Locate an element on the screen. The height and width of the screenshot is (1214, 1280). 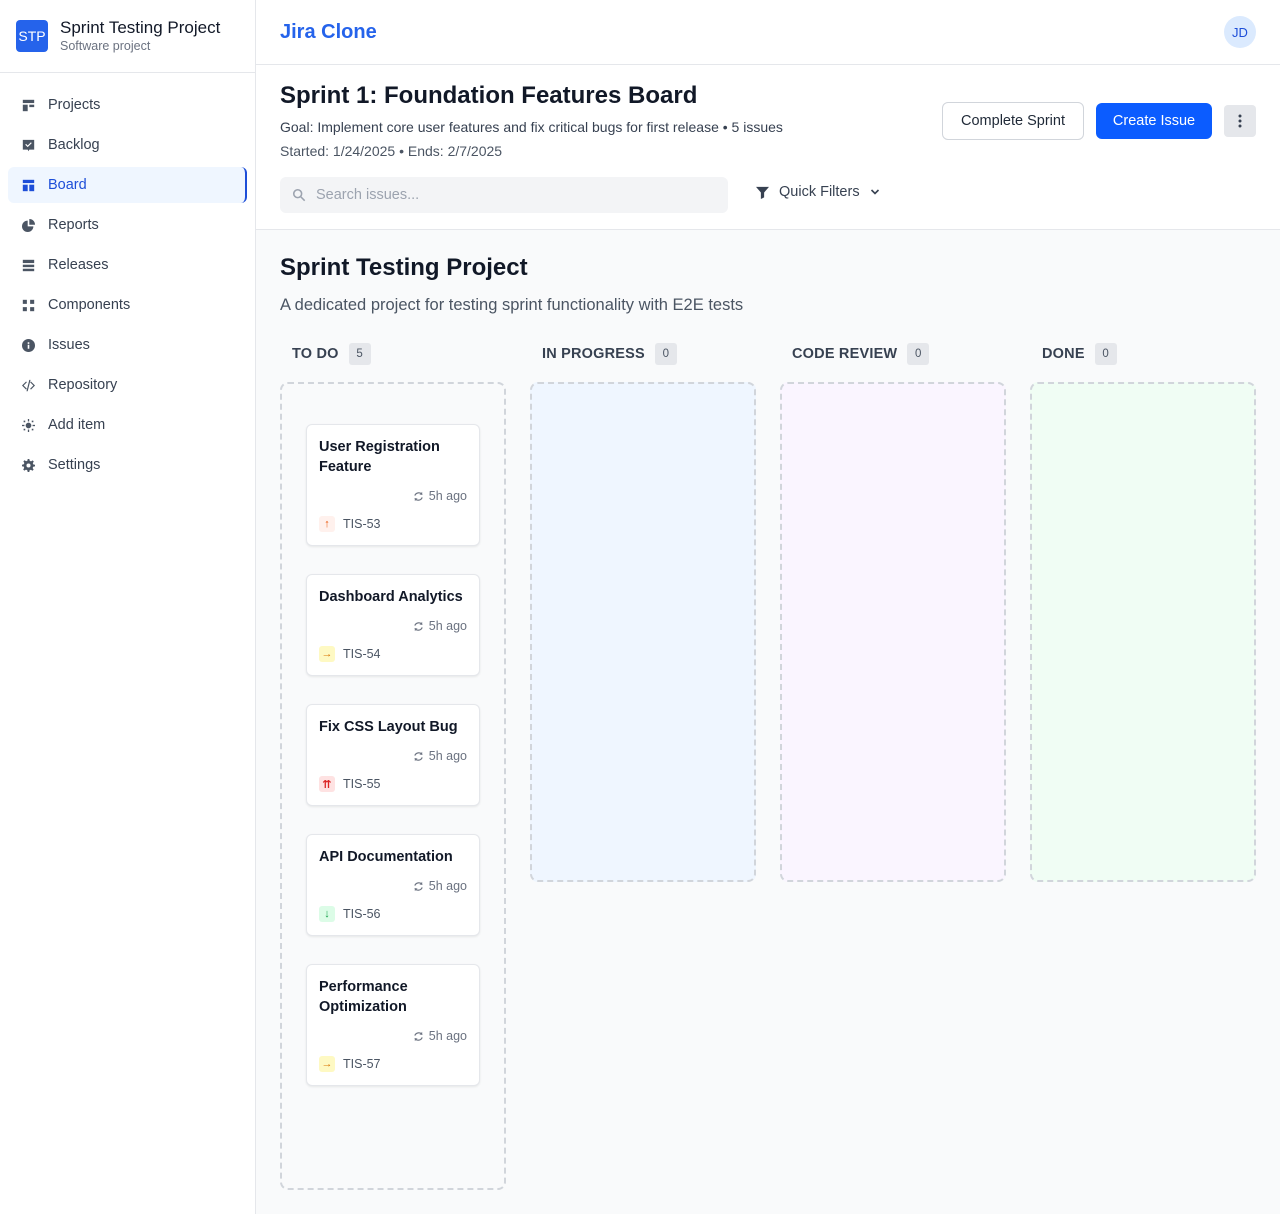
sidebar-item-label: Components is located at coordinates (89, 305).